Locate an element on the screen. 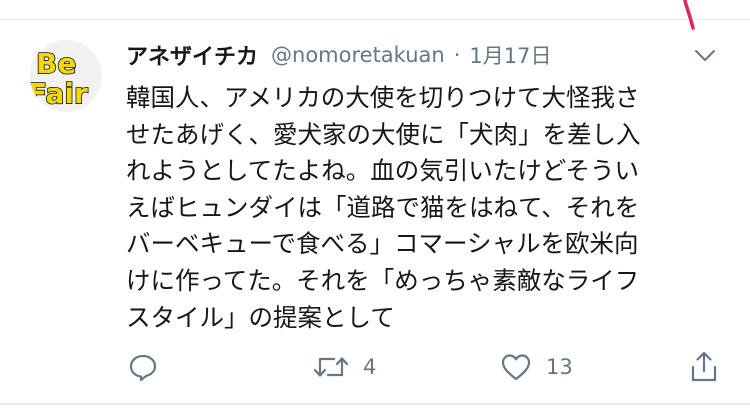  like-button: 13 is located at coordinates (536, 367).